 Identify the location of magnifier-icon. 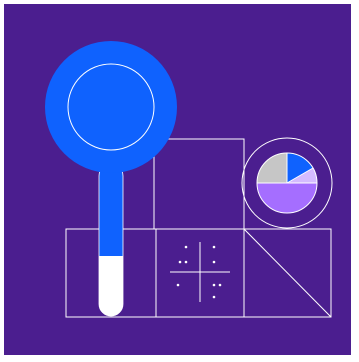
(111, 107).